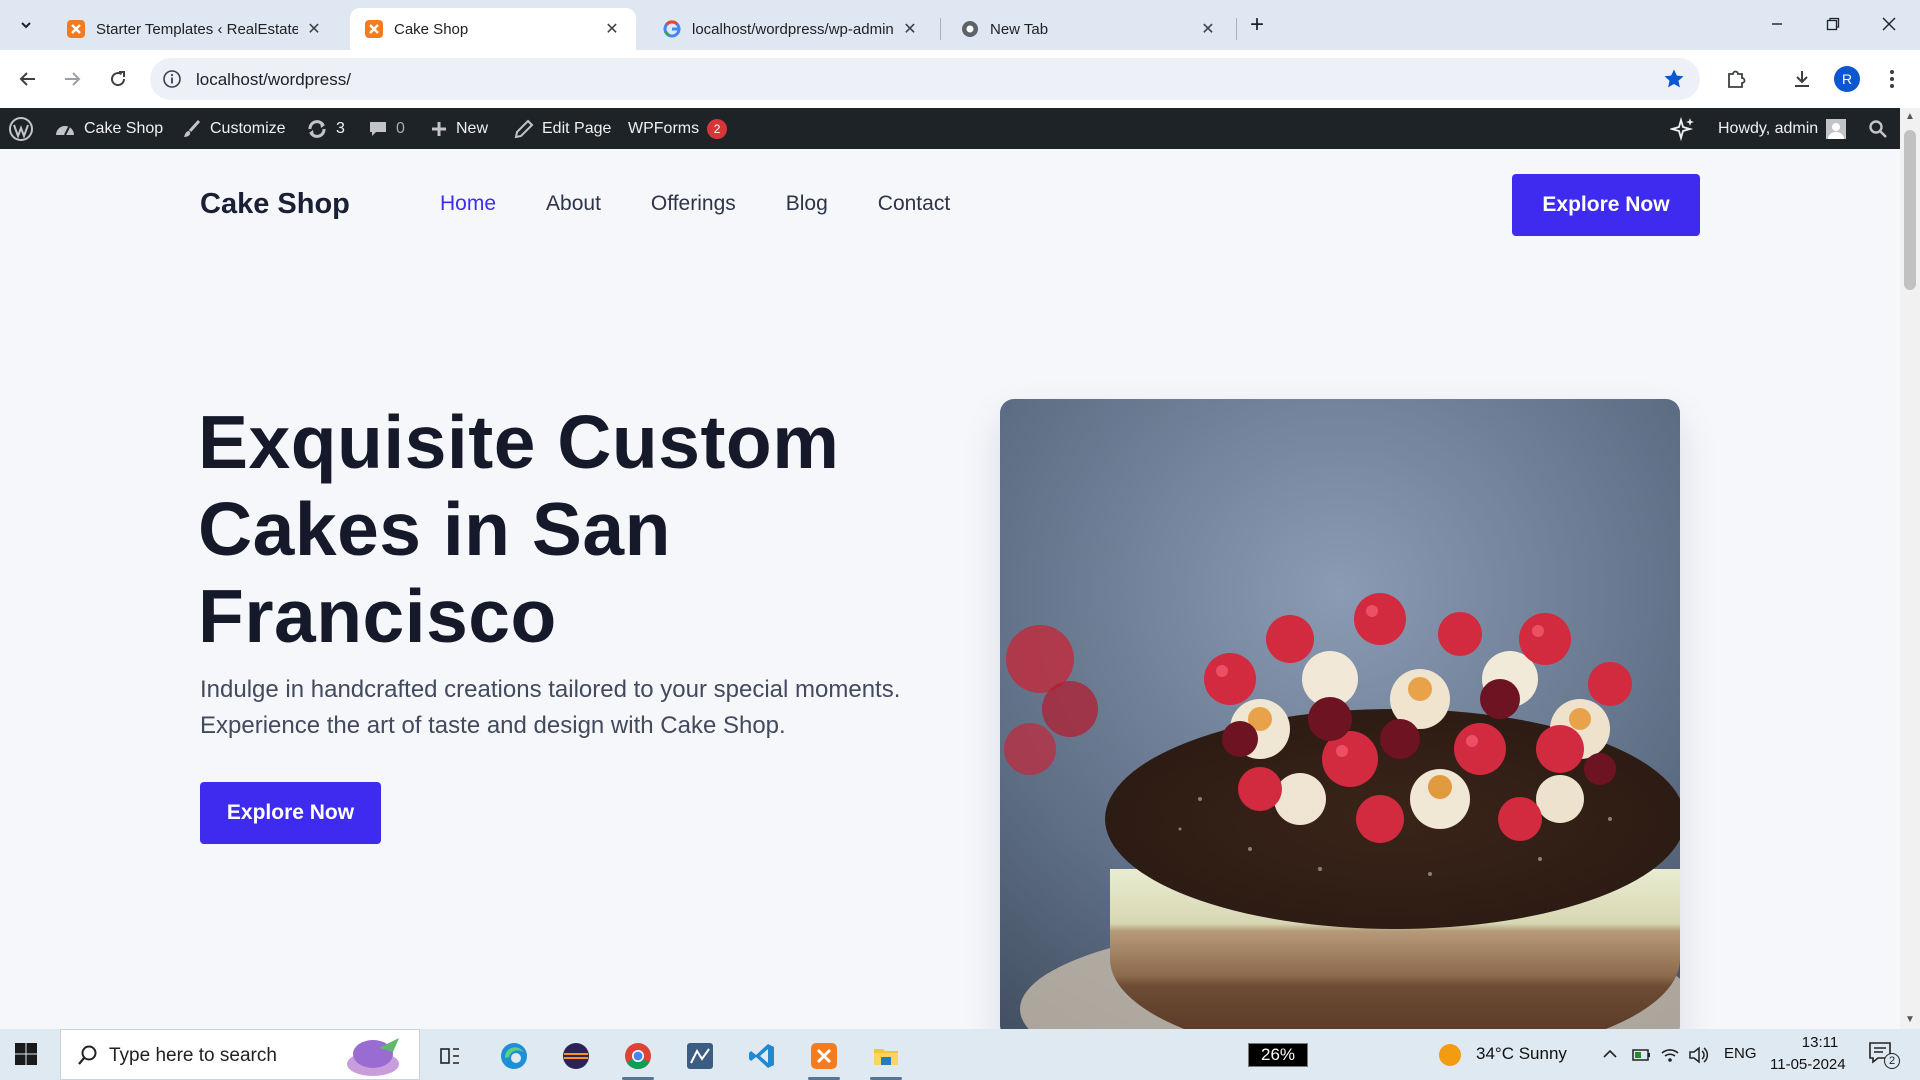  Describe the element at coordinates (1736, 79) in the screenshot. I see `extensions-button` at that location.